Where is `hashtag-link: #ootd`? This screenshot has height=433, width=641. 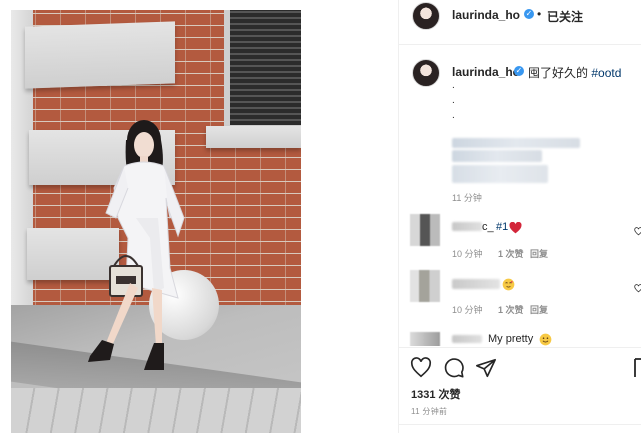
hashtag-link: #ootd is located at coordinates (606, 73).